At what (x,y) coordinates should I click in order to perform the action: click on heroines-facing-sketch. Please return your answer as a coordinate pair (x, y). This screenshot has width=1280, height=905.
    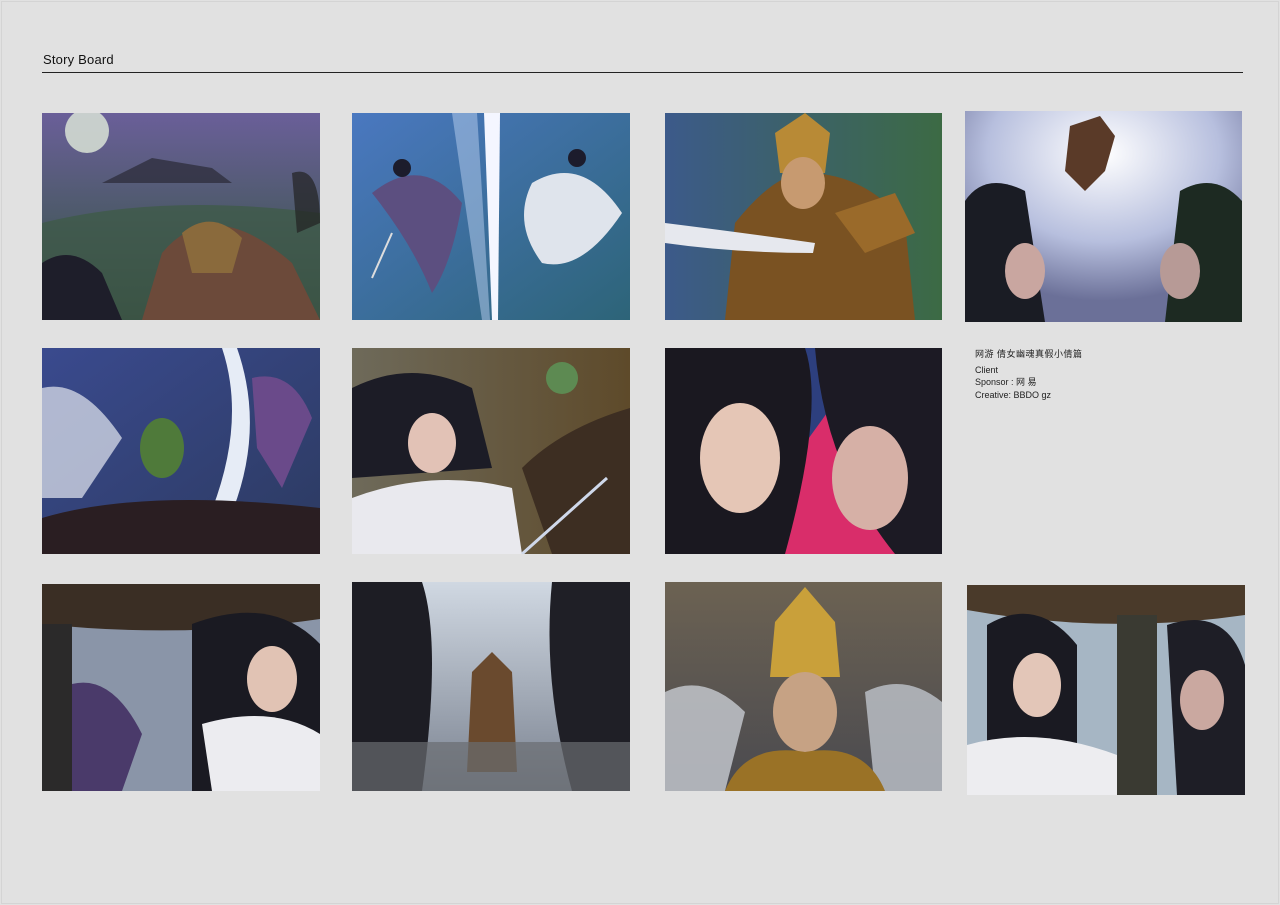
    Looking at the image, I should click on (1106, 690).